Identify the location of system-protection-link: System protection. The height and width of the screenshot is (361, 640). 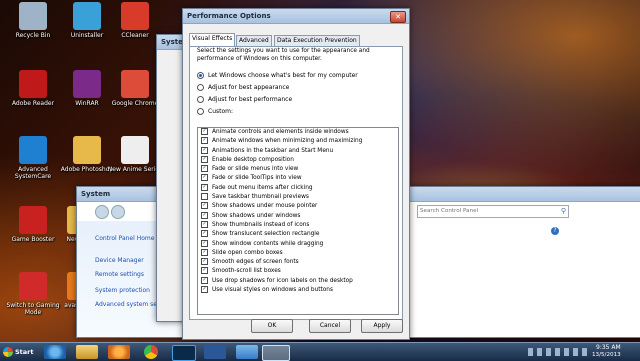
(122, 290).